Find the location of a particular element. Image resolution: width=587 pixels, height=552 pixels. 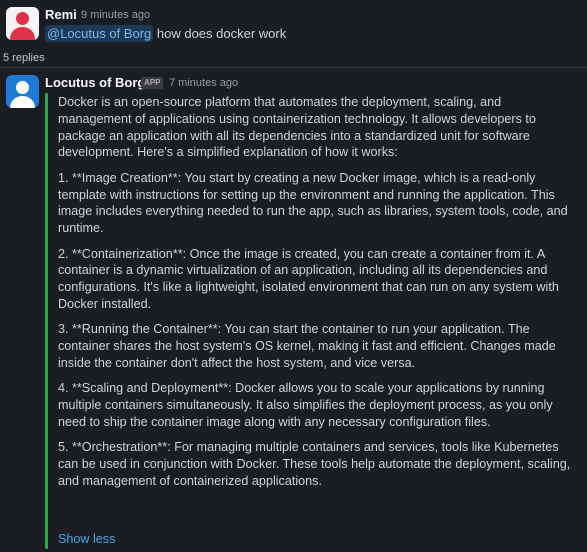

message-timestamp: 9 minutes ago is located at coordinates (115, 15).